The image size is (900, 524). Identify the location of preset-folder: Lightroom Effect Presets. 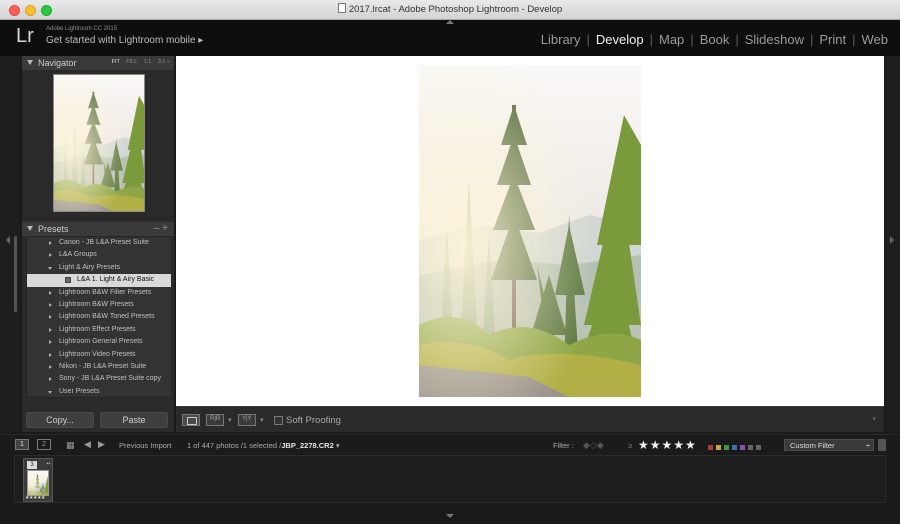
(99, 330).